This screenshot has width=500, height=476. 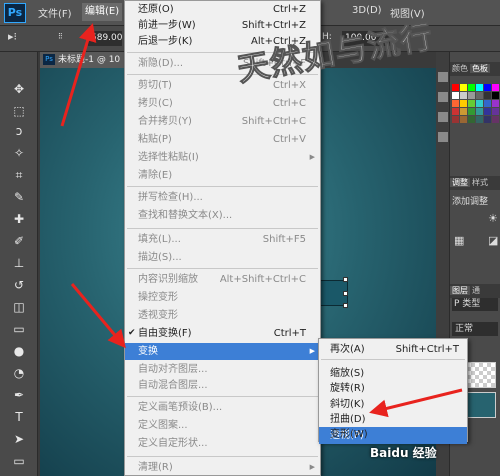 What do you see at coordinates (19, 219) in the screenshot?
I see `healing-brush-icon: ✚` at bounding box center [19, 219].